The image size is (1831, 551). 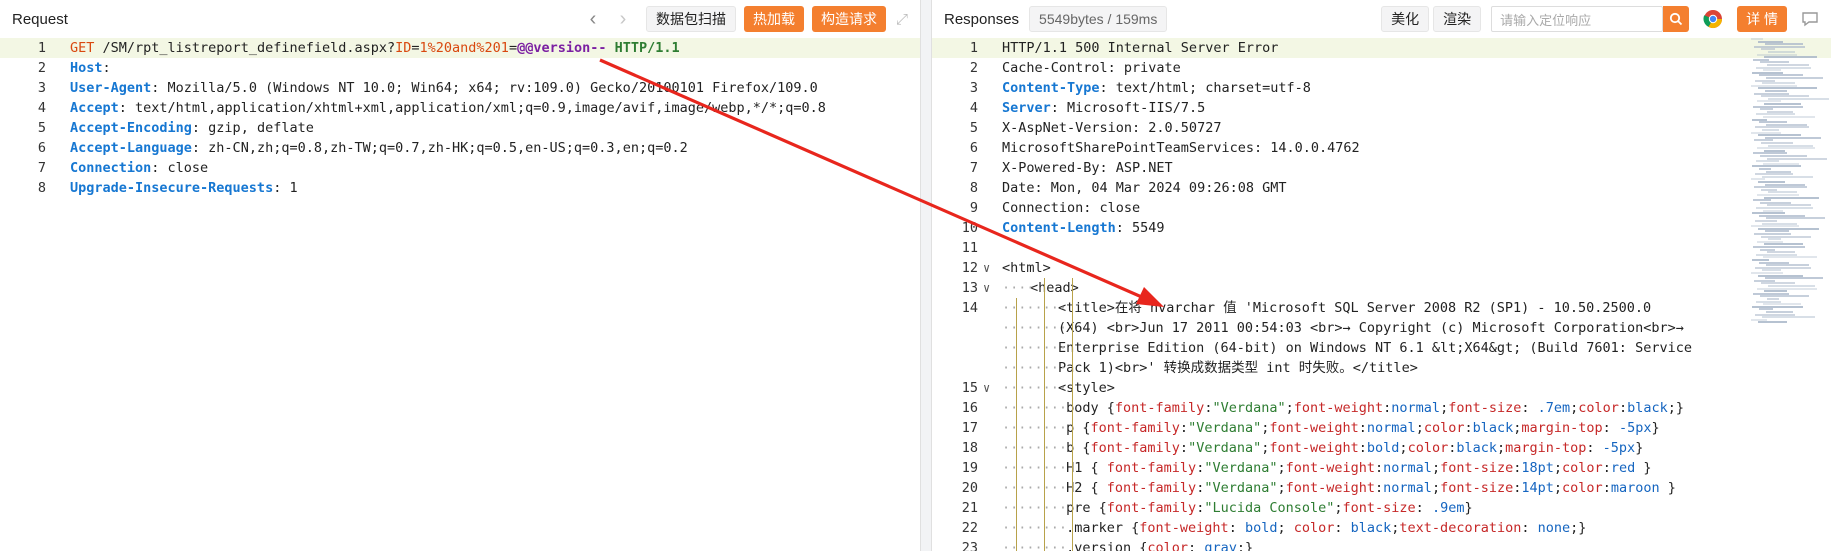 I want to click on locate-search-input: 请输入定位响应, so click(x=1577, y=19).